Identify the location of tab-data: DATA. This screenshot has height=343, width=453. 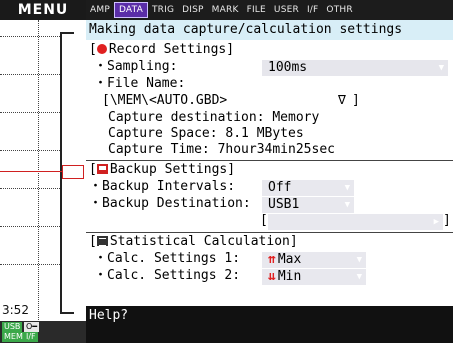
(130, 10).